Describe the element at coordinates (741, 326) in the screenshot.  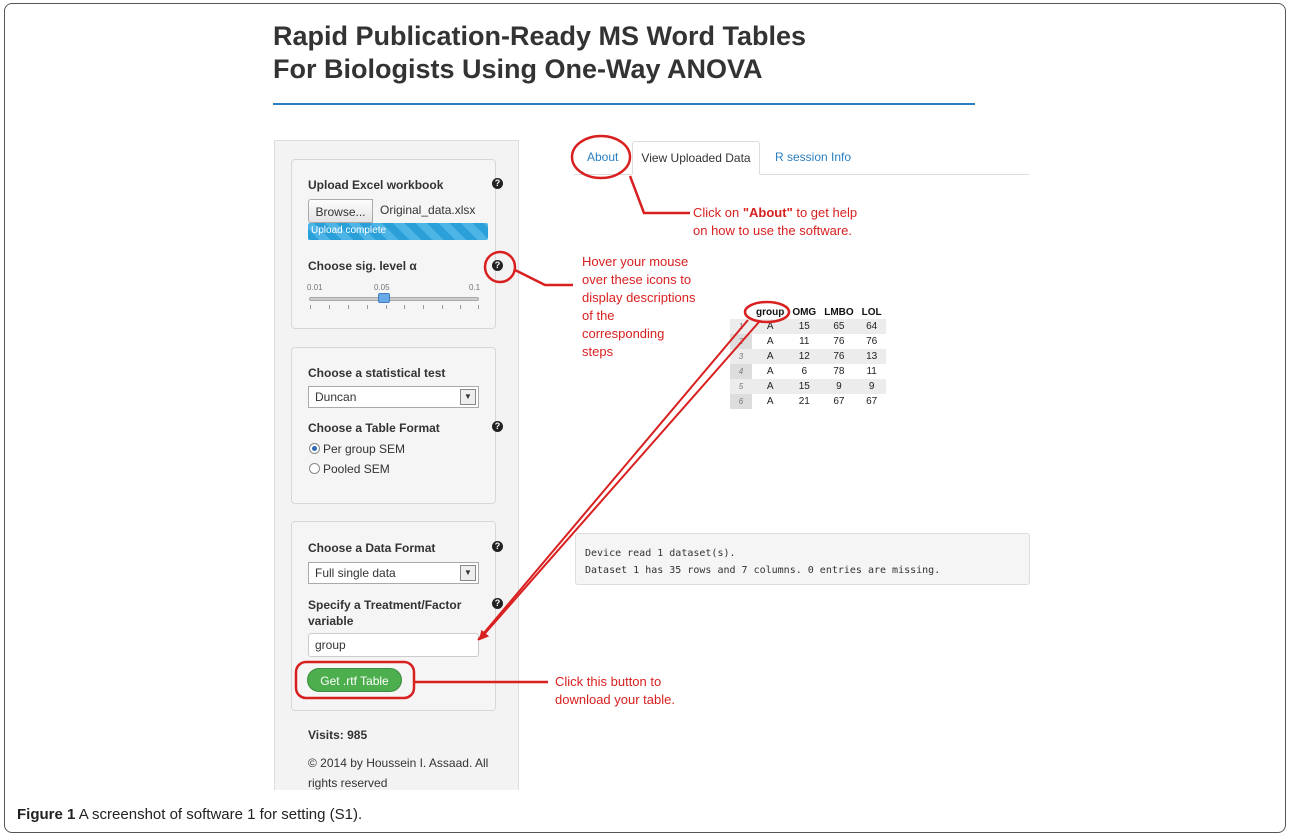
I see `row-number: 1` at that location.